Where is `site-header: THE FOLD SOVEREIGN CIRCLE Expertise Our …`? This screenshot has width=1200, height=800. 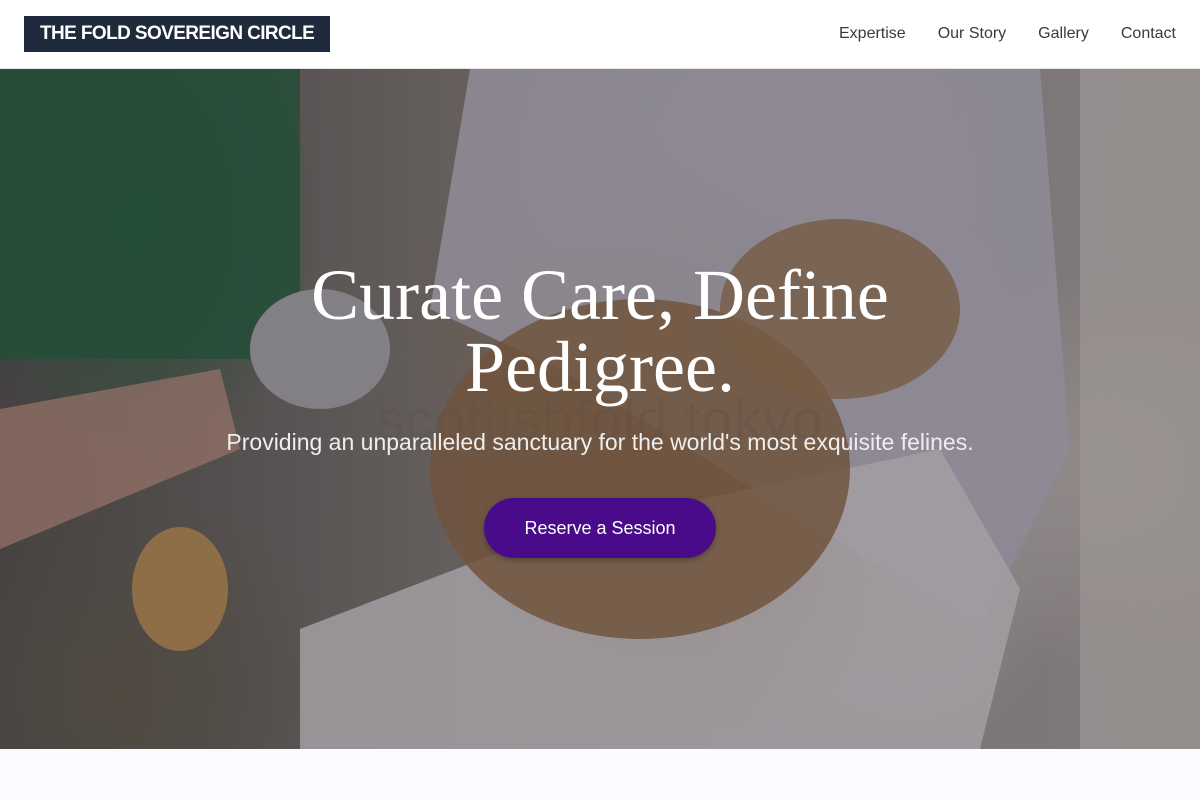
site-header: THE FOLD SOVEREIGN CIRCLE Expertise Our … is located at coordinates (600, 34).